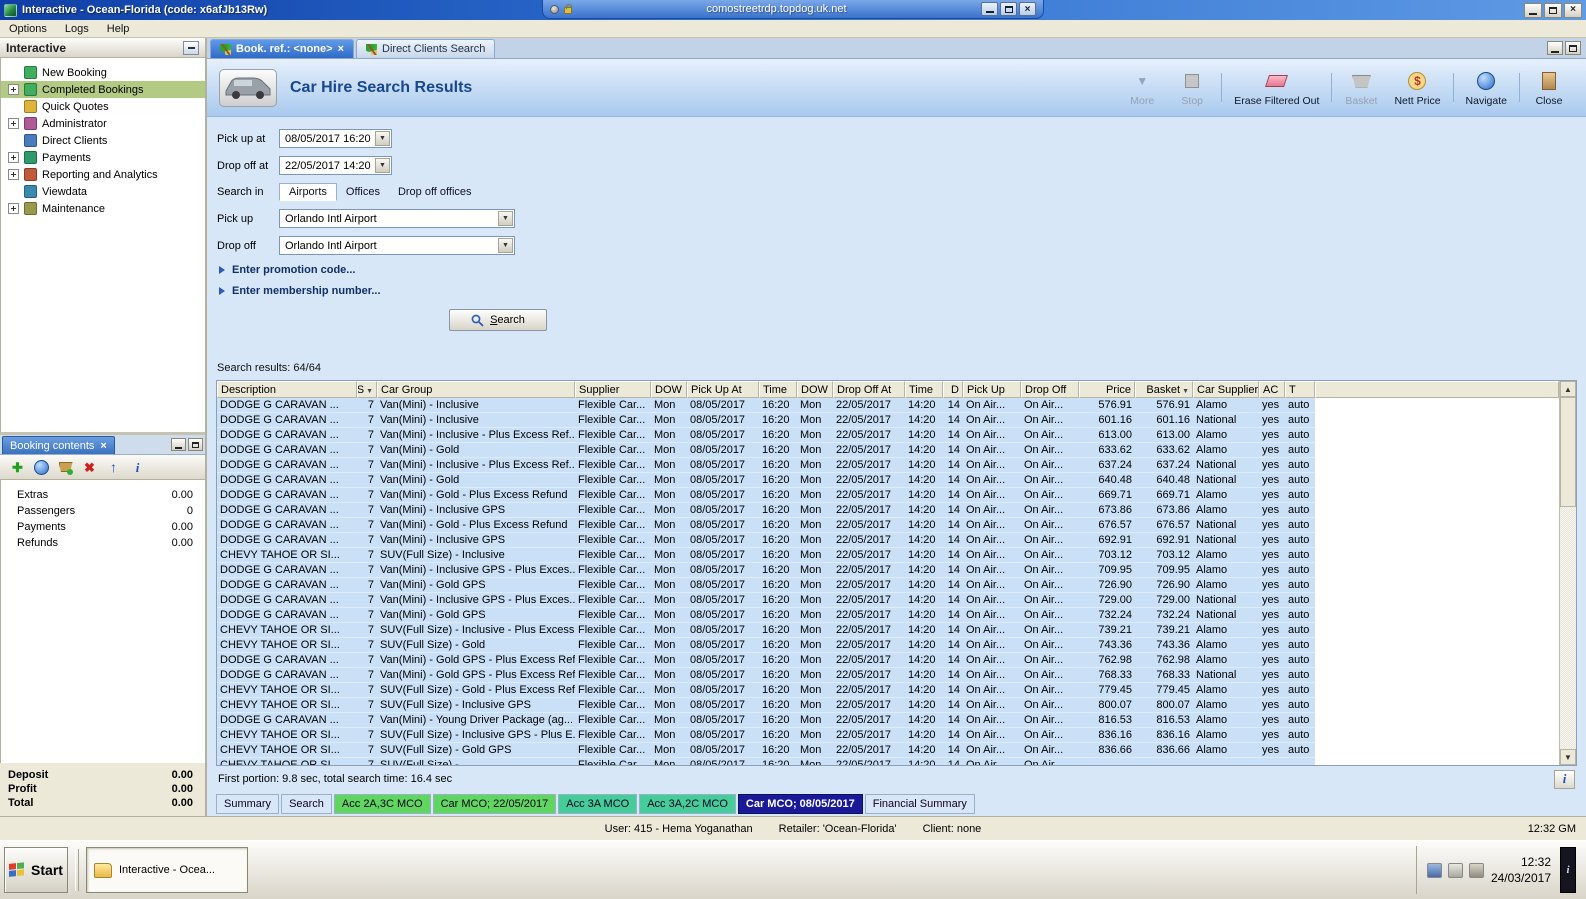 The image size is (1586, 899). I want to click on window-maximize-button, so click(1553, 10).